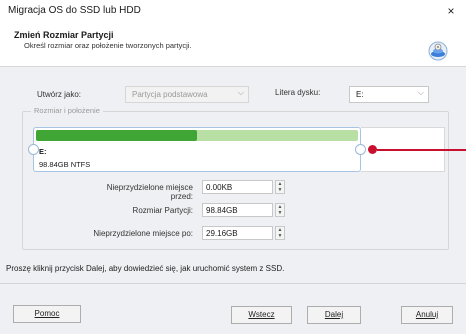 Image resolution: width=466 pixels, height=334 pixels. What do you see at coordinates (280, 187) in the screenshot?
I see `unalloc-before-spinner: ▲ ▼` at bounding box center [280, 187].